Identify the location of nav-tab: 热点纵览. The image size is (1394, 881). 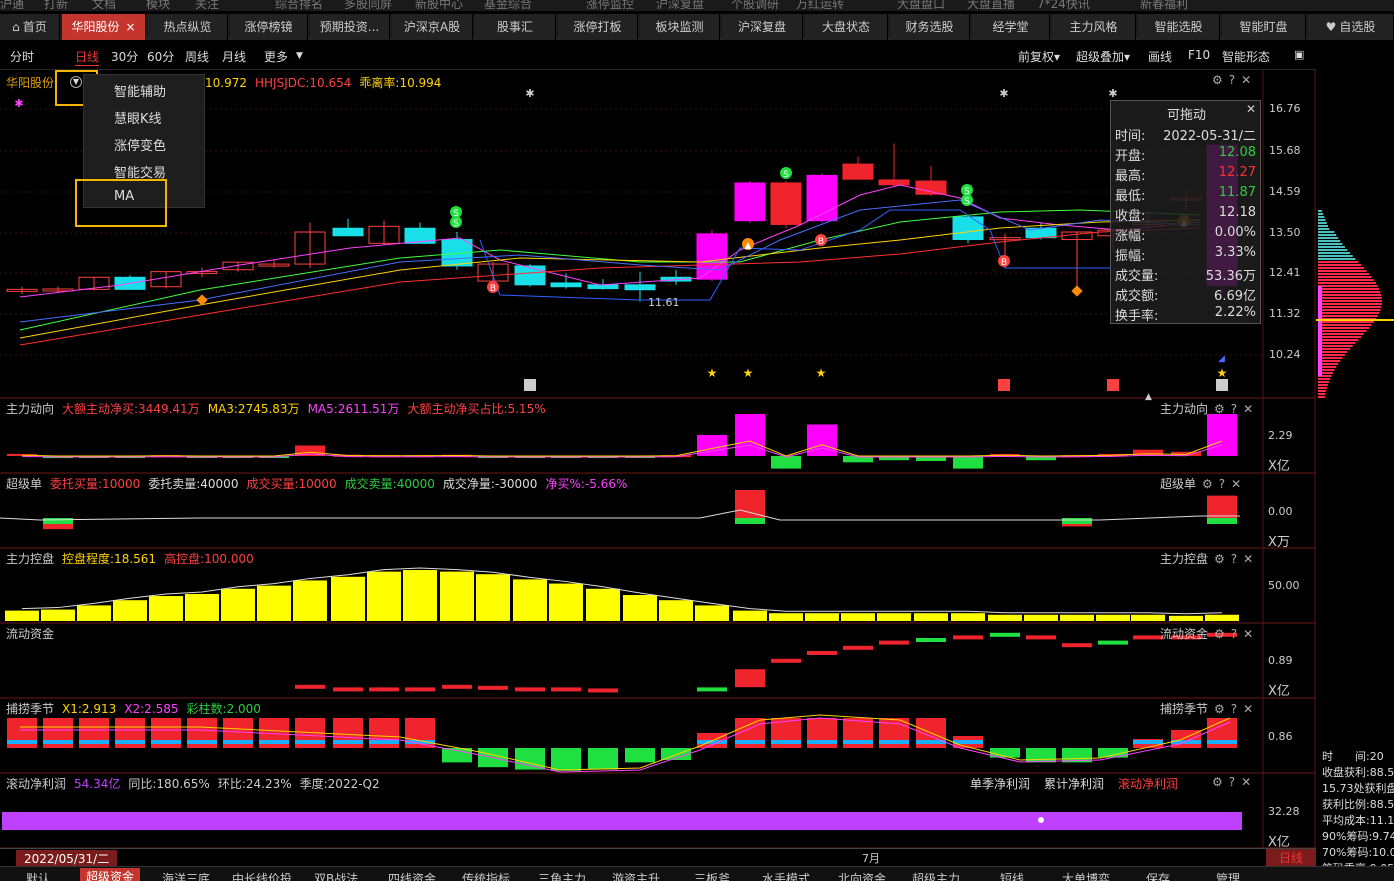
(188, 27).